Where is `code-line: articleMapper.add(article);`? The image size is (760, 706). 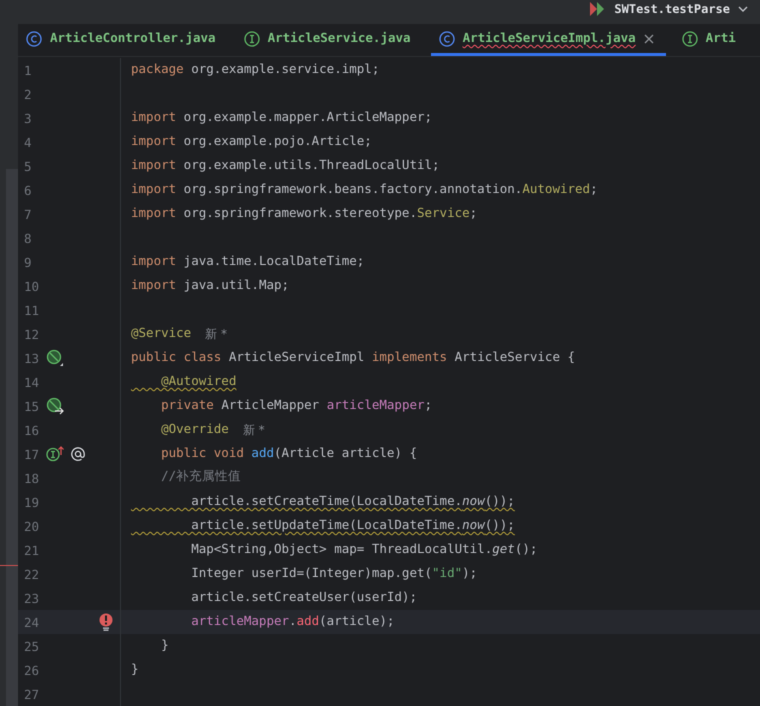 code-line: articleMapper.add(article); is located at coordinates (292, 621).